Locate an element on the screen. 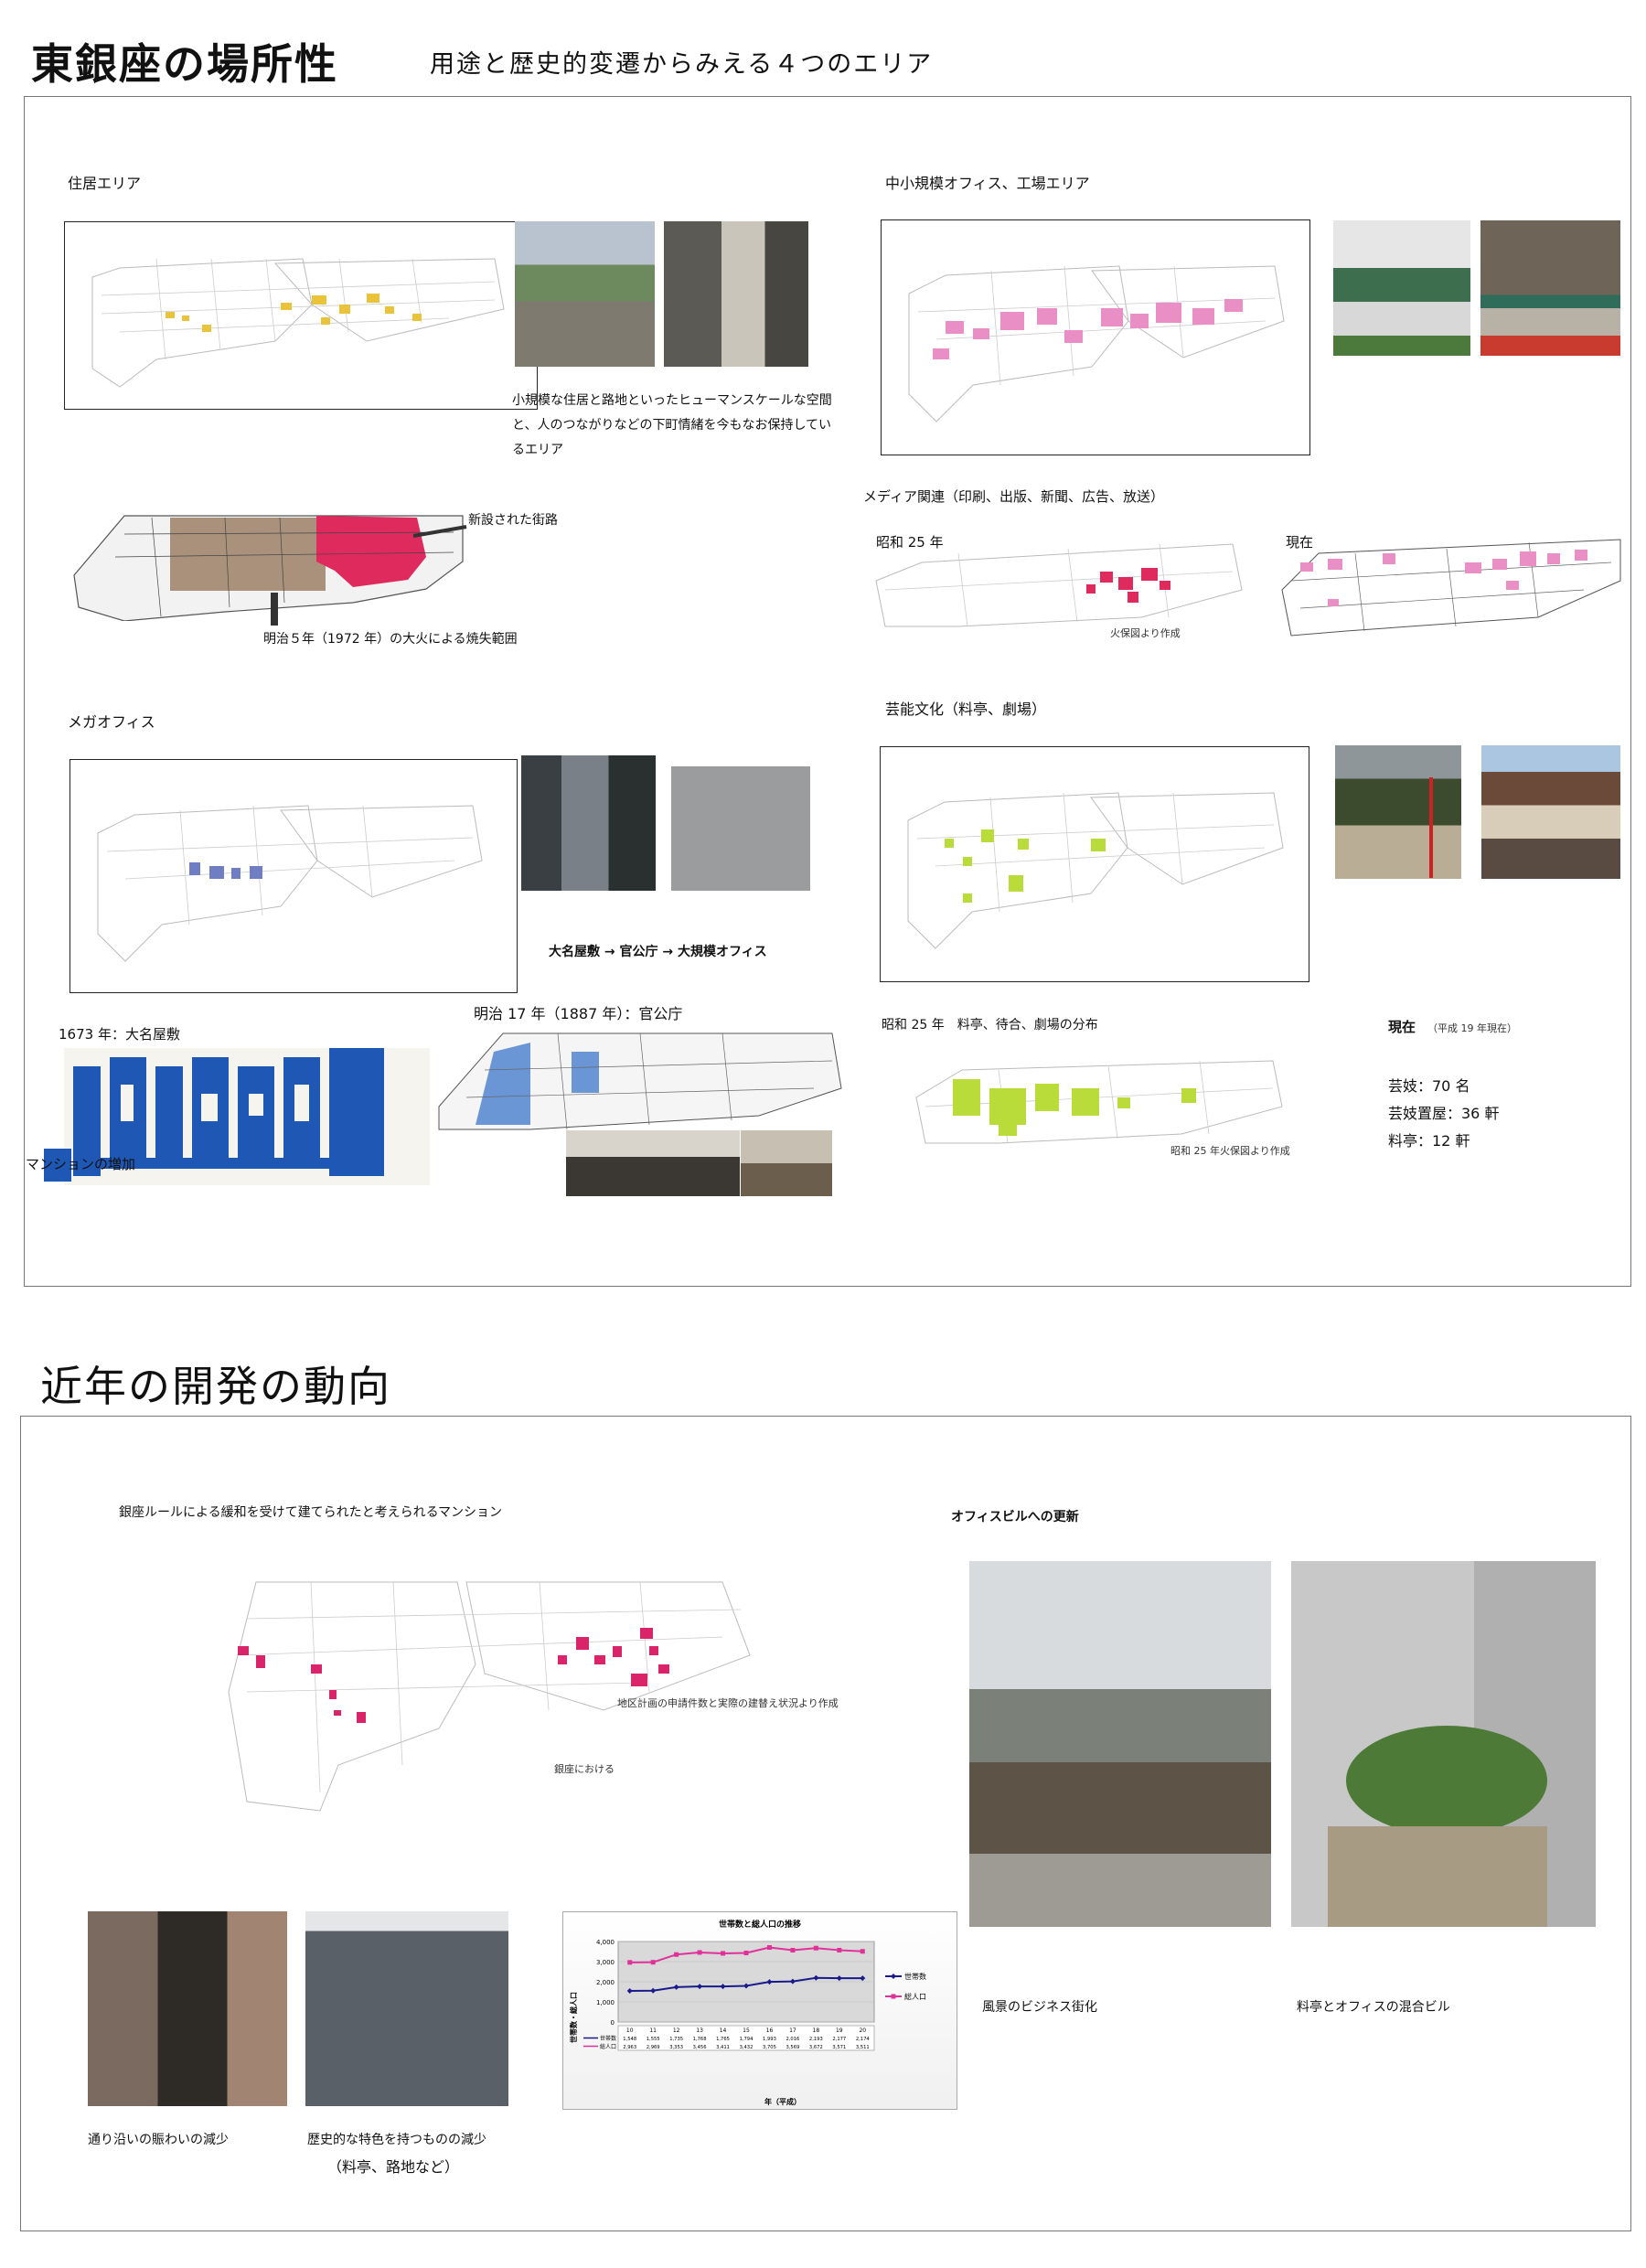  chart-ytick-label: 3,000 is located at coordinates (605, 1962).